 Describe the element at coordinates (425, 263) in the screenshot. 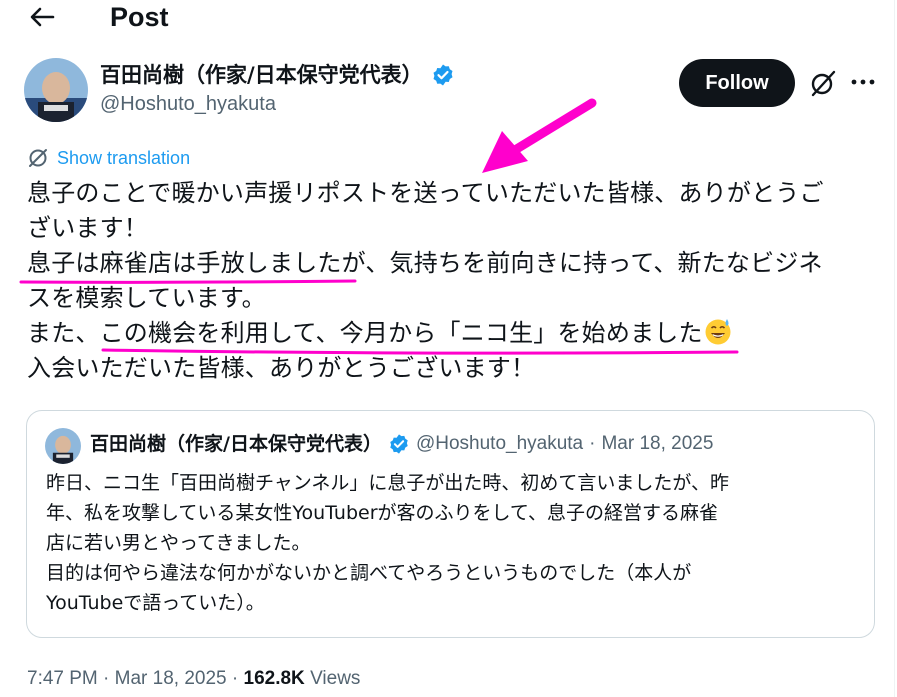

I see `post-line: 息子は麻雀店は手放しましたが、気持ちを前向きに持って、新たなビジネ` at that location.